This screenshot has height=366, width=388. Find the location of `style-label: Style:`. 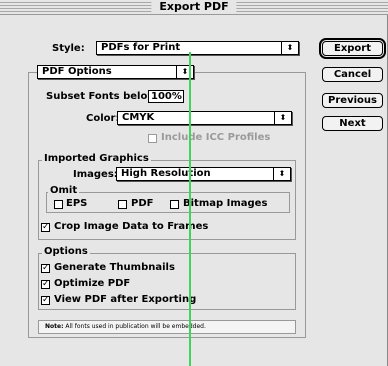

style-label: Style: is located at coordinates (68, 48).